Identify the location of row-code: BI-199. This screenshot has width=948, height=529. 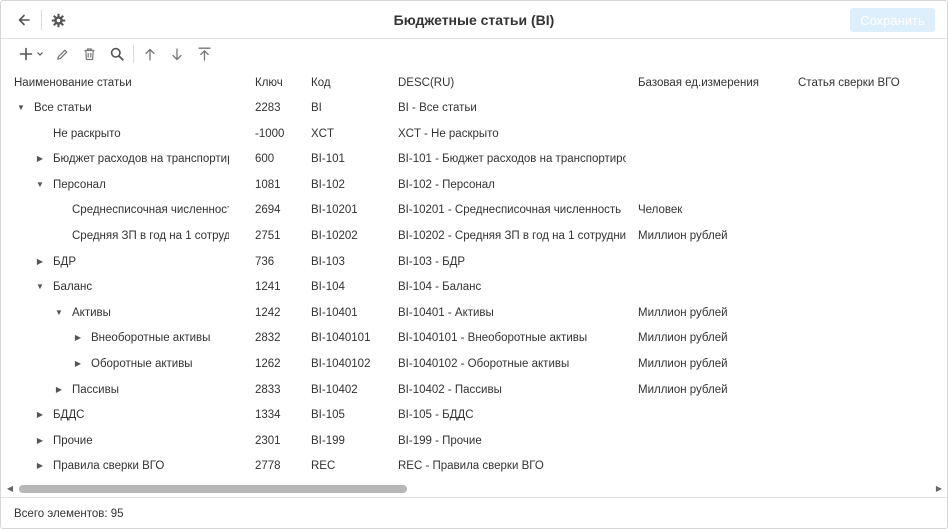
(328, 440).